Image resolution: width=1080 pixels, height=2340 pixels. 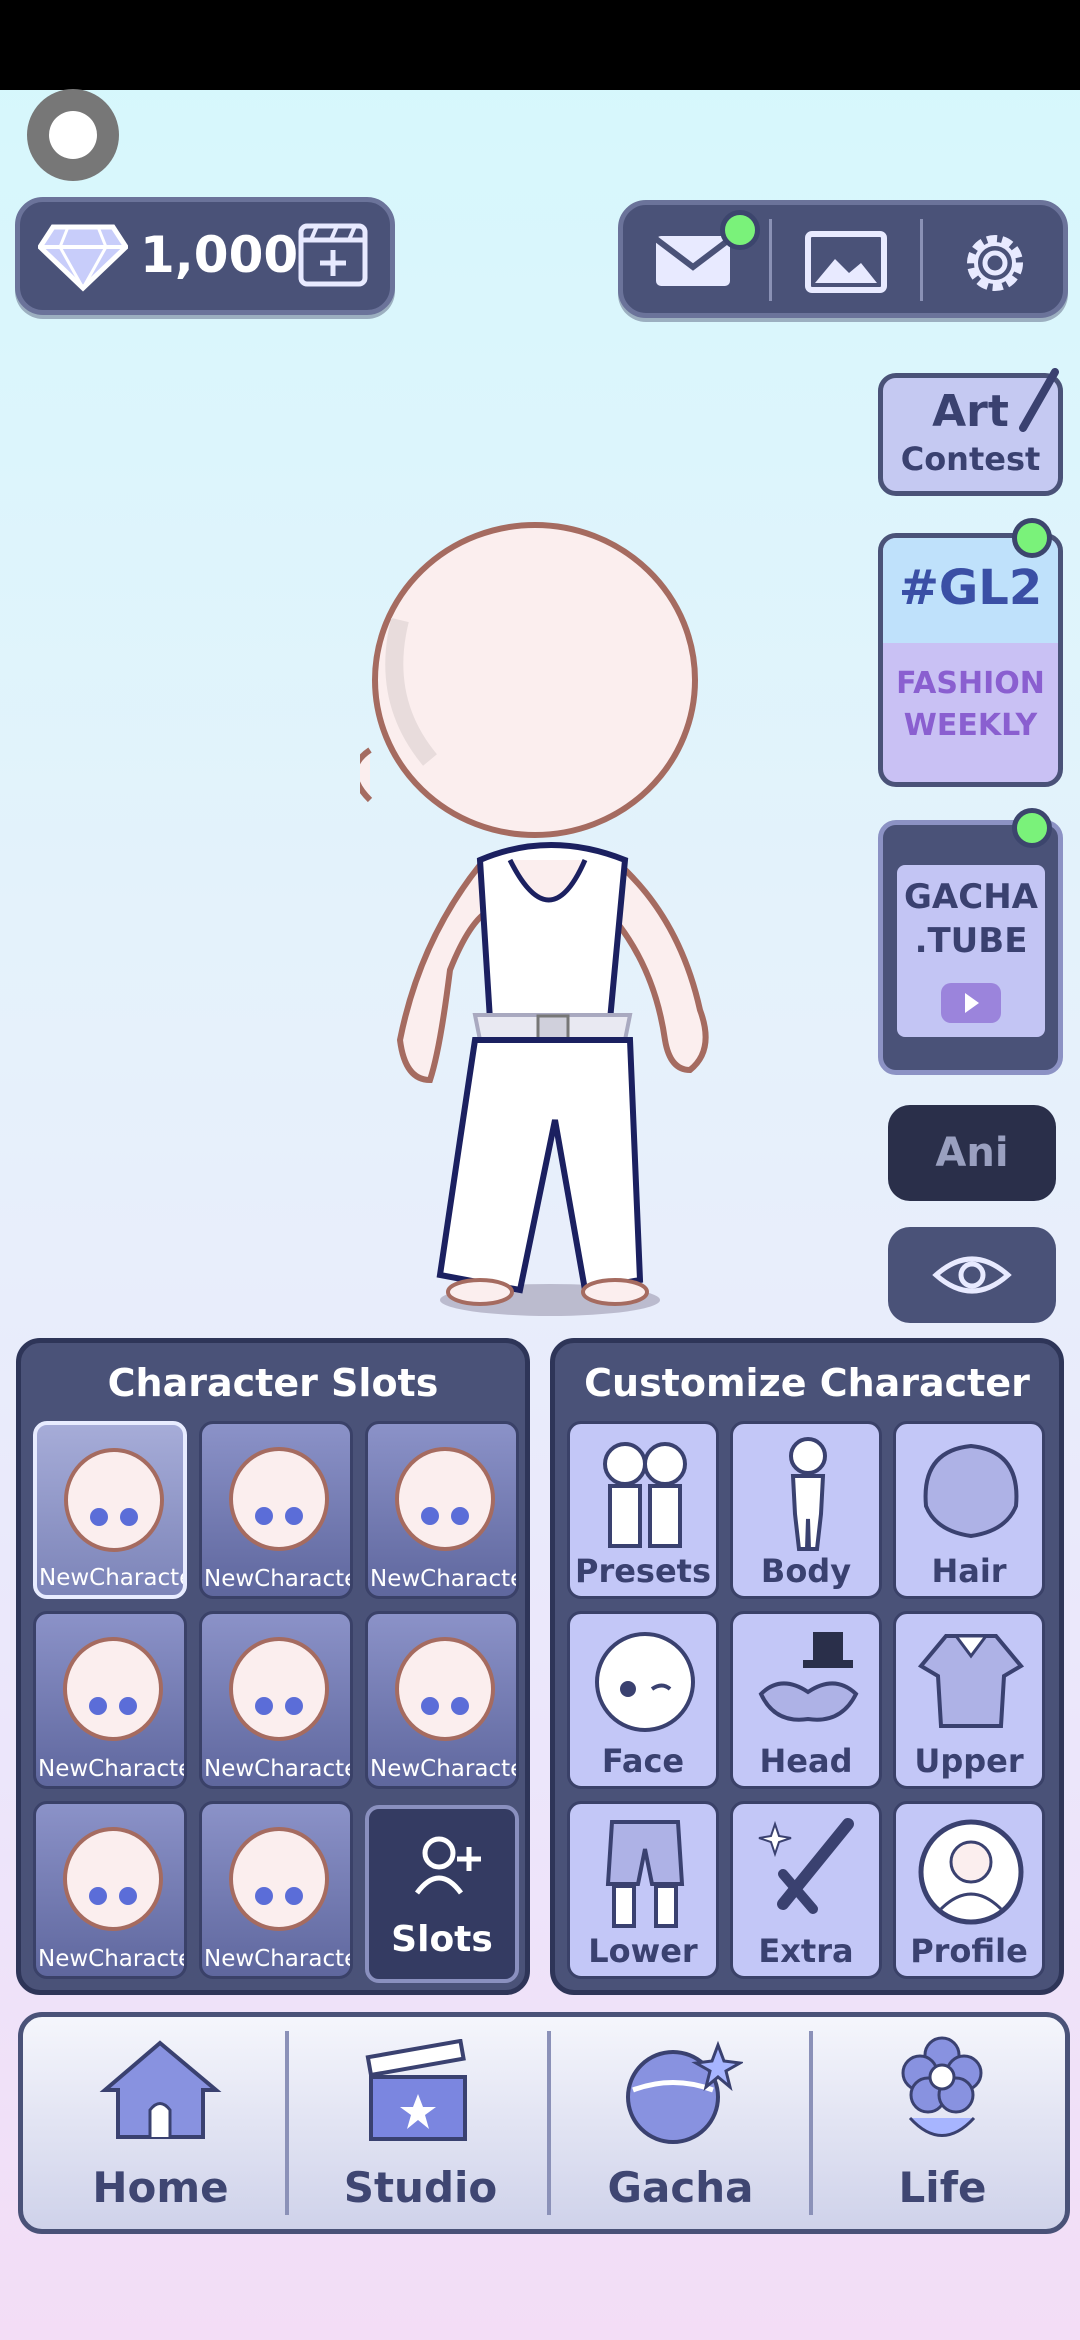 I want to click on hair-icon, so click(x=971, y=1491).